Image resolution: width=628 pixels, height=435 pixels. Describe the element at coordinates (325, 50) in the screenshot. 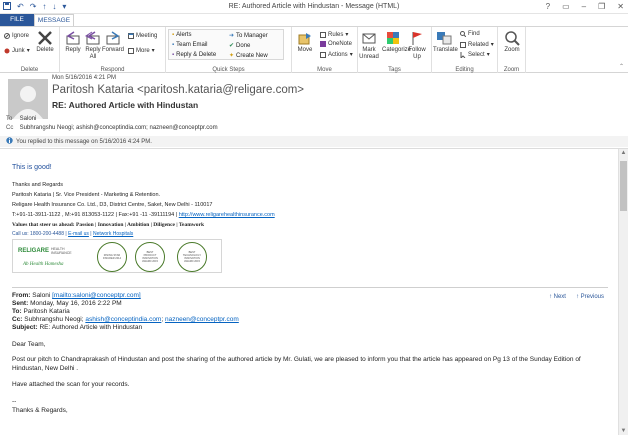

I see `move-group: Move Rules ▾ OneNote Actions ▾ Move` at that location.